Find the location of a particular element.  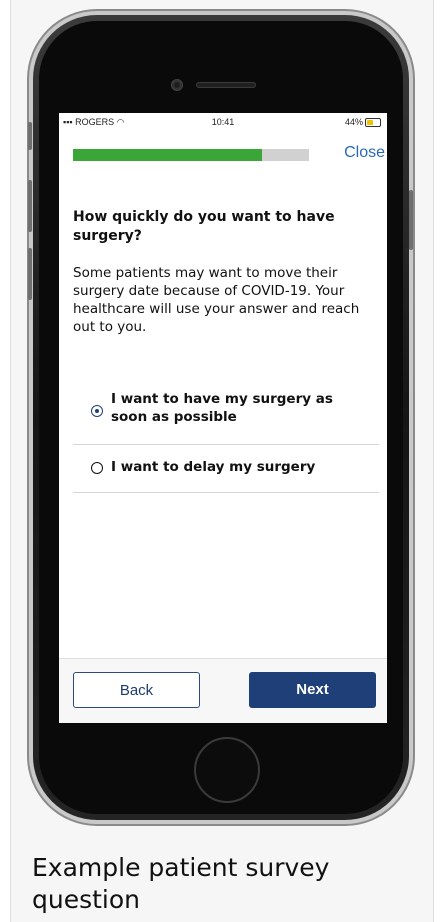

figure-caption: Example patient survey question is located at coordinates (181, 883).